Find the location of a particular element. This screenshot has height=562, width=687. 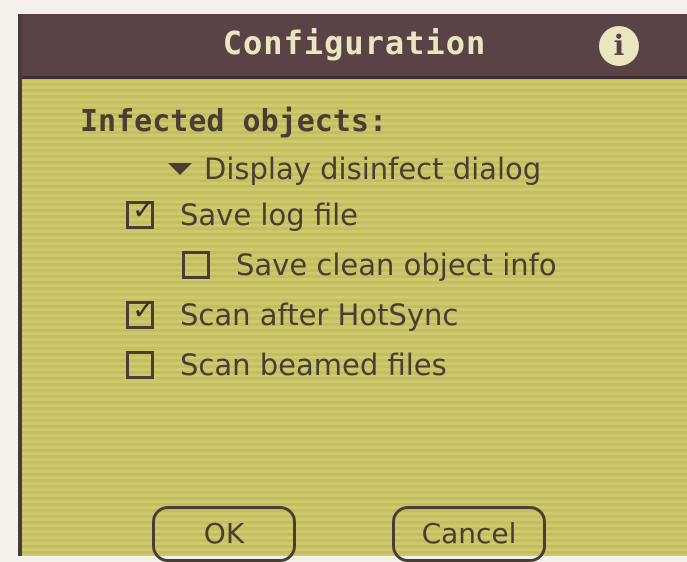

disinfect-dialog-popup: Display disinfect dialog is located at coordinates (354, 169).